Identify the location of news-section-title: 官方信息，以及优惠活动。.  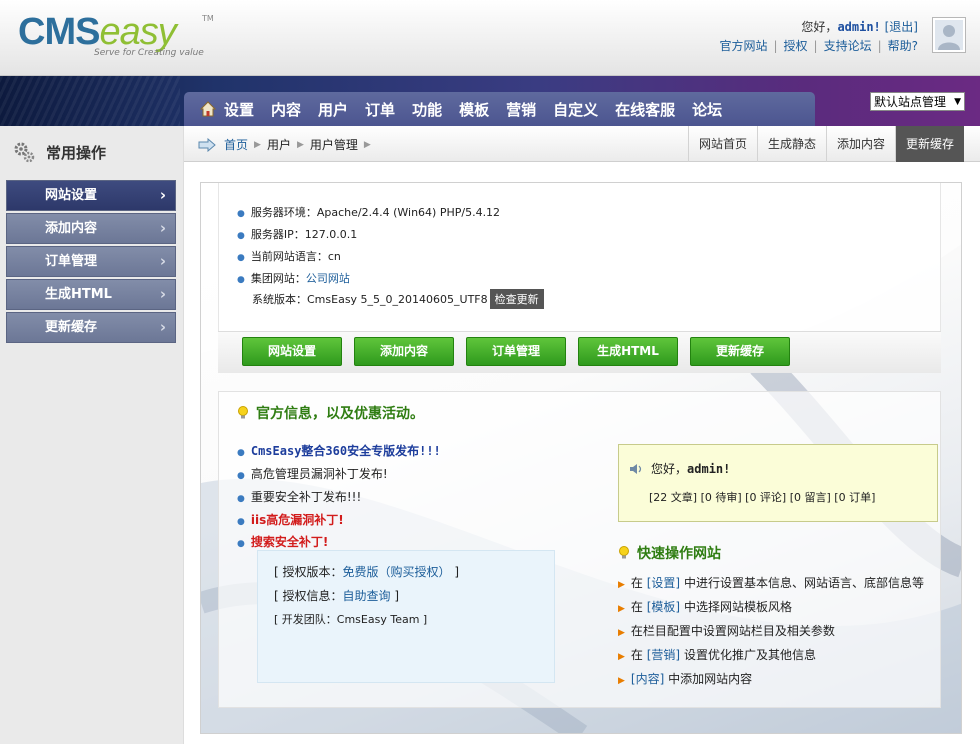
(330, 413).